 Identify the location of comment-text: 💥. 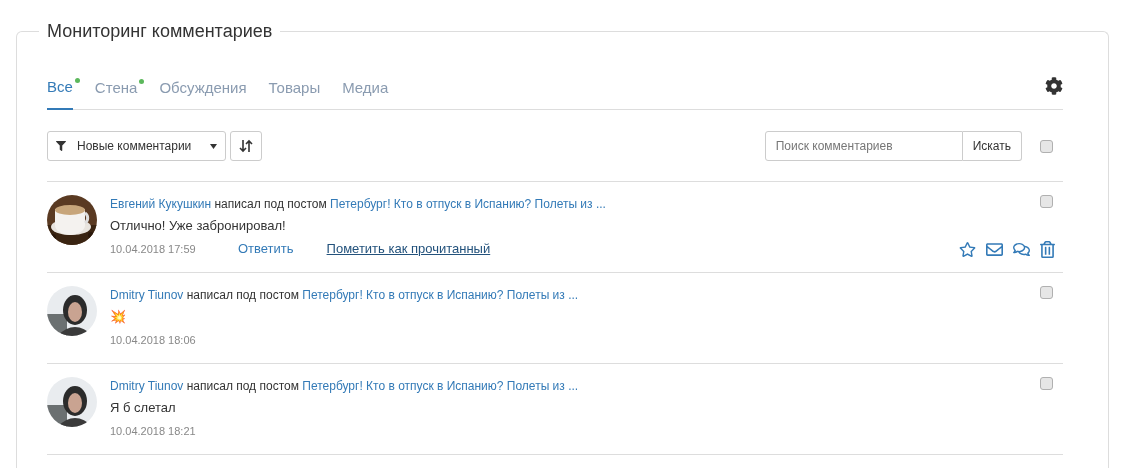
(118, 317).